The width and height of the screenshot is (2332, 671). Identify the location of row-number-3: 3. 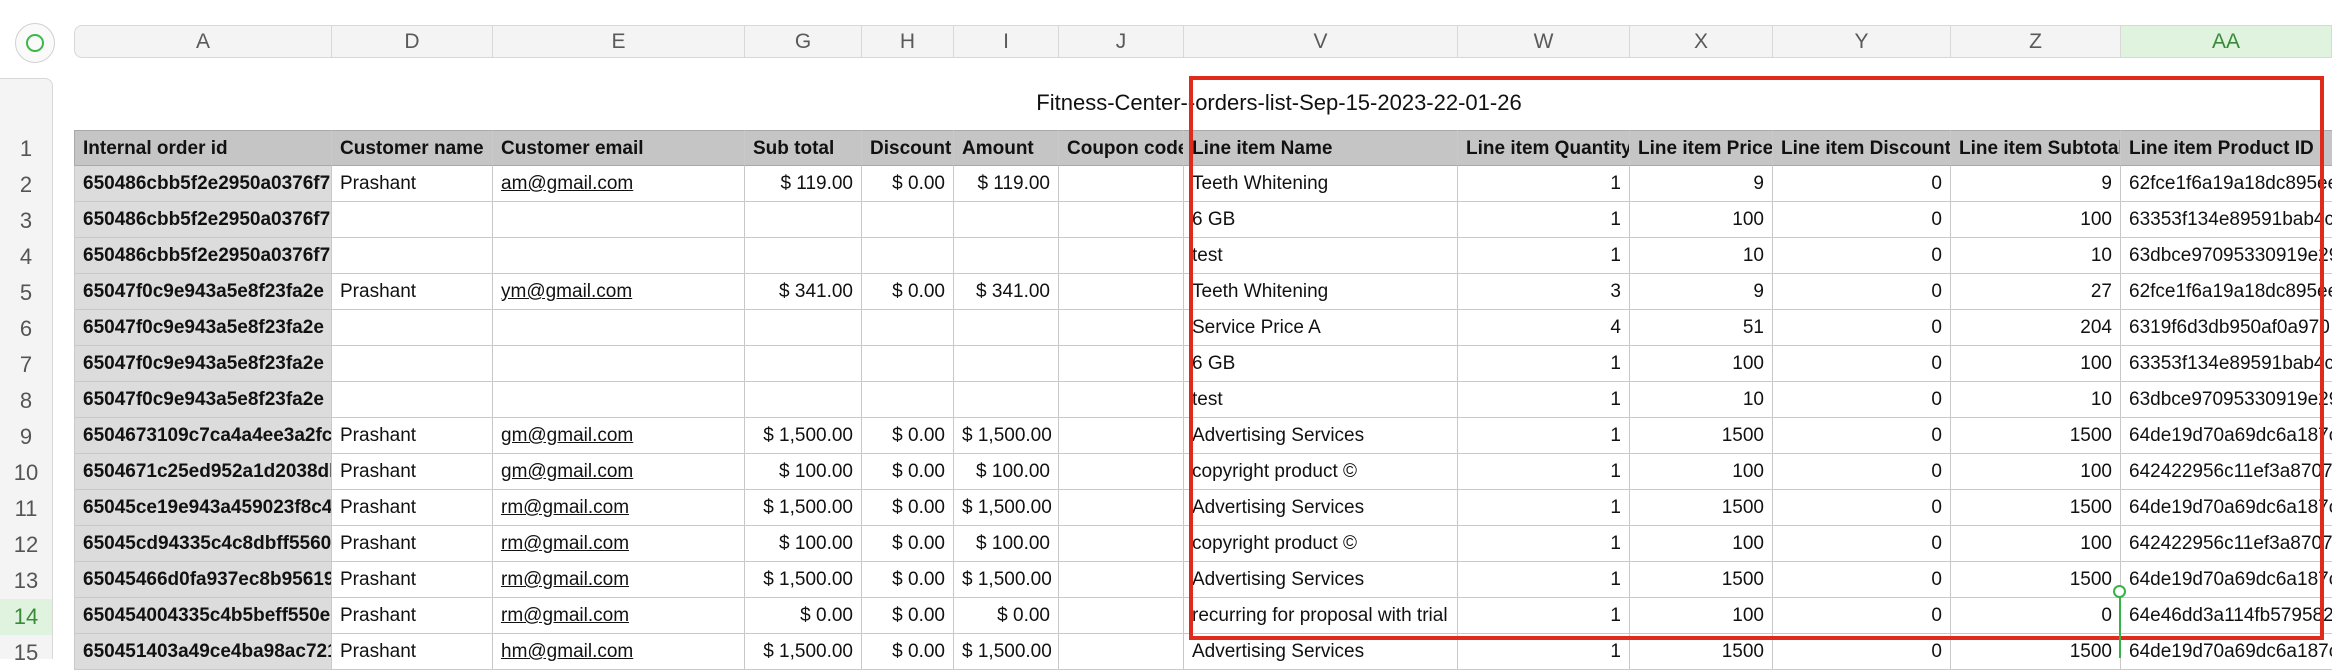
(26, 221).